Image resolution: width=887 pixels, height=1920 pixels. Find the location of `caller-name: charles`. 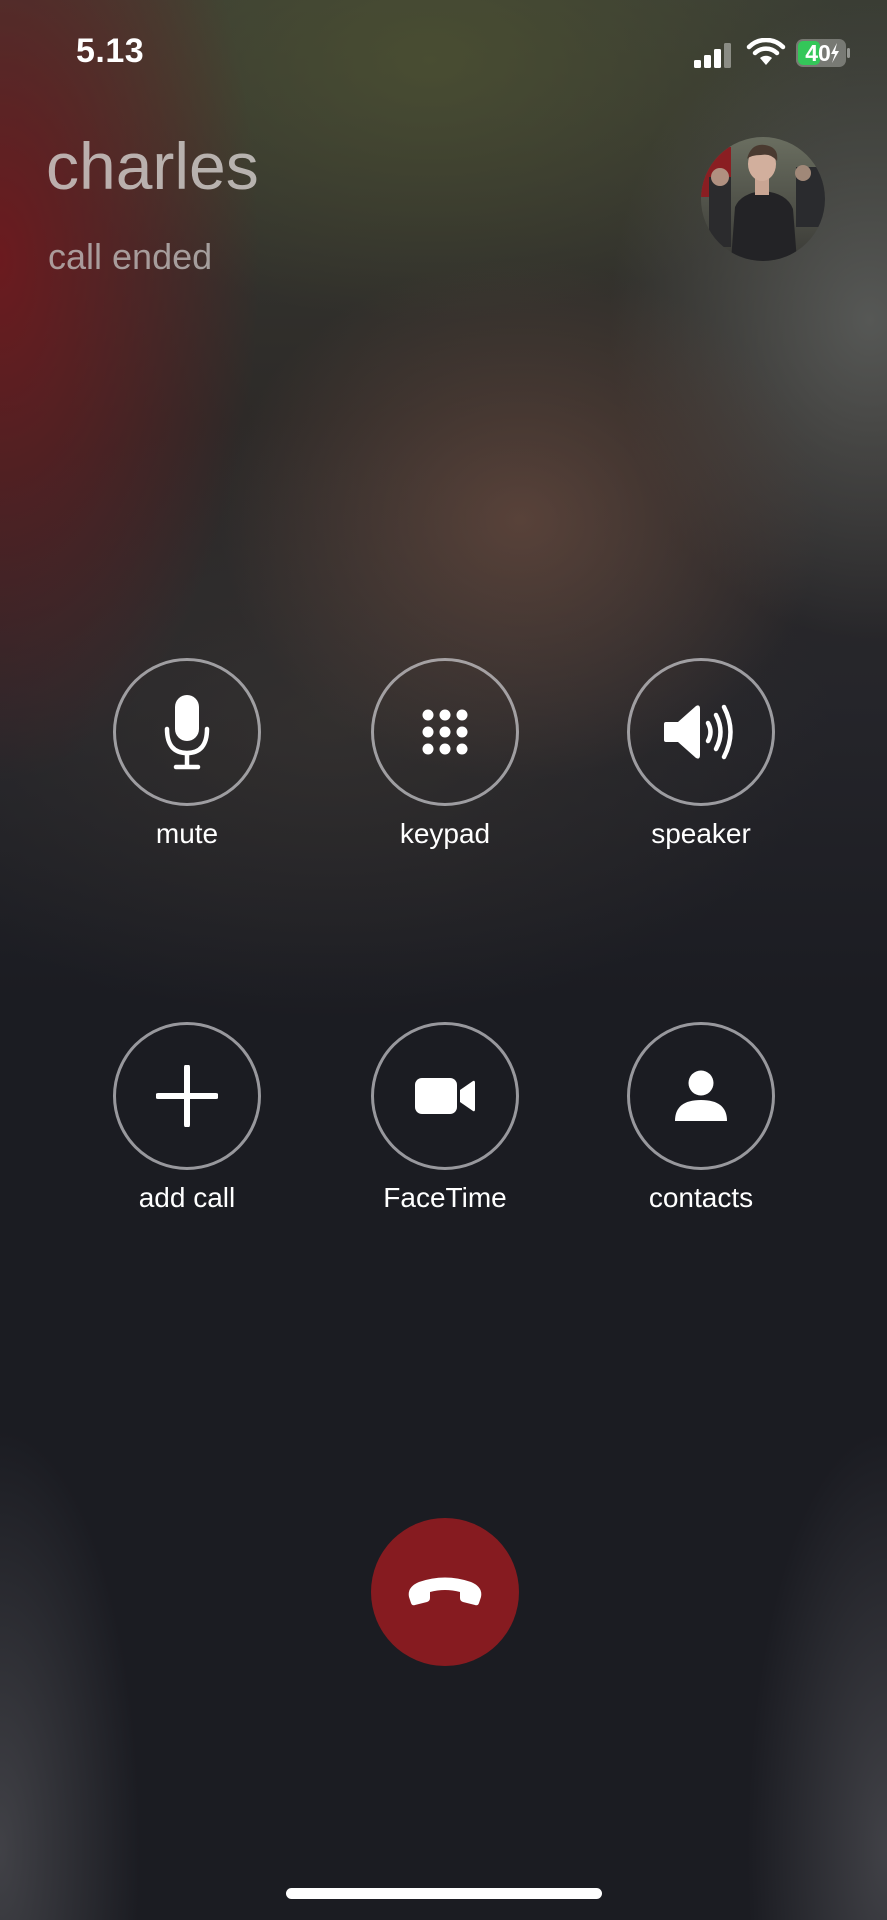

caller-name: charles is located at coordinates (152, 166).